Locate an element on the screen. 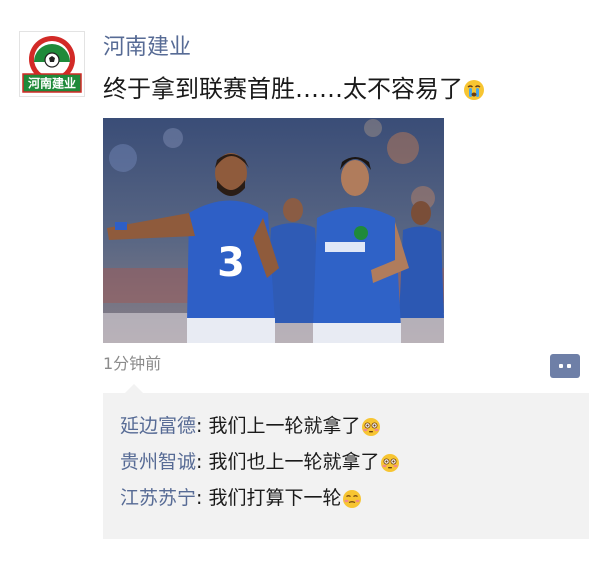 The image size is (600, 578). comment-text: 我们上一轮就拿了 is located at coordinates (284, 426).